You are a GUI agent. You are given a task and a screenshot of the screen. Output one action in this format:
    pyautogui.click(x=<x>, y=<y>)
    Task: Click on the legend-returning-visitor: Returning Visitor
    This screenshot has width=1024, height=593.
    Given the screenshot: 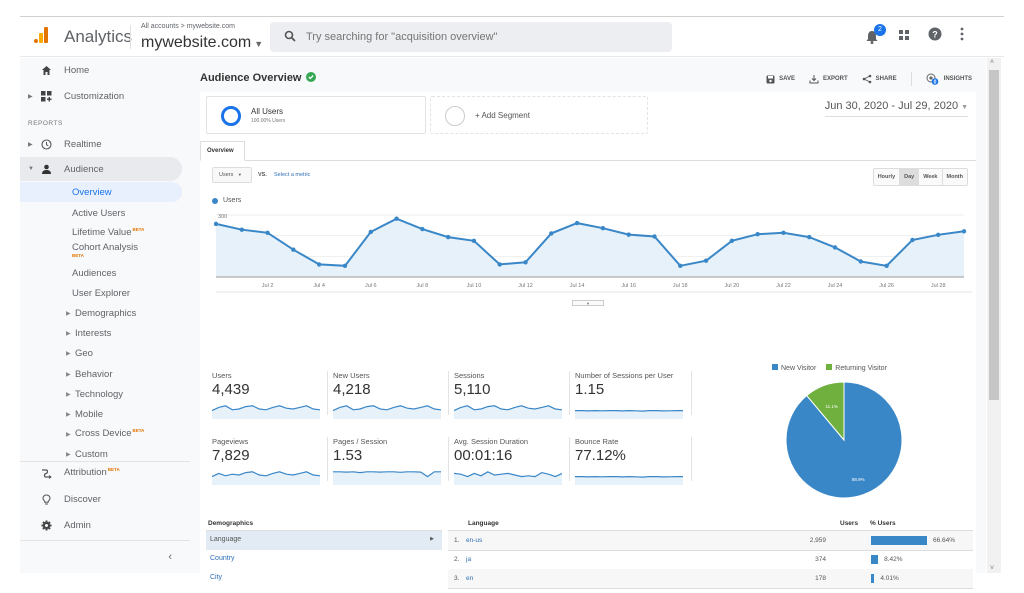 What is the action you would take?
    pyautogui.click(x=856, y=368)
    